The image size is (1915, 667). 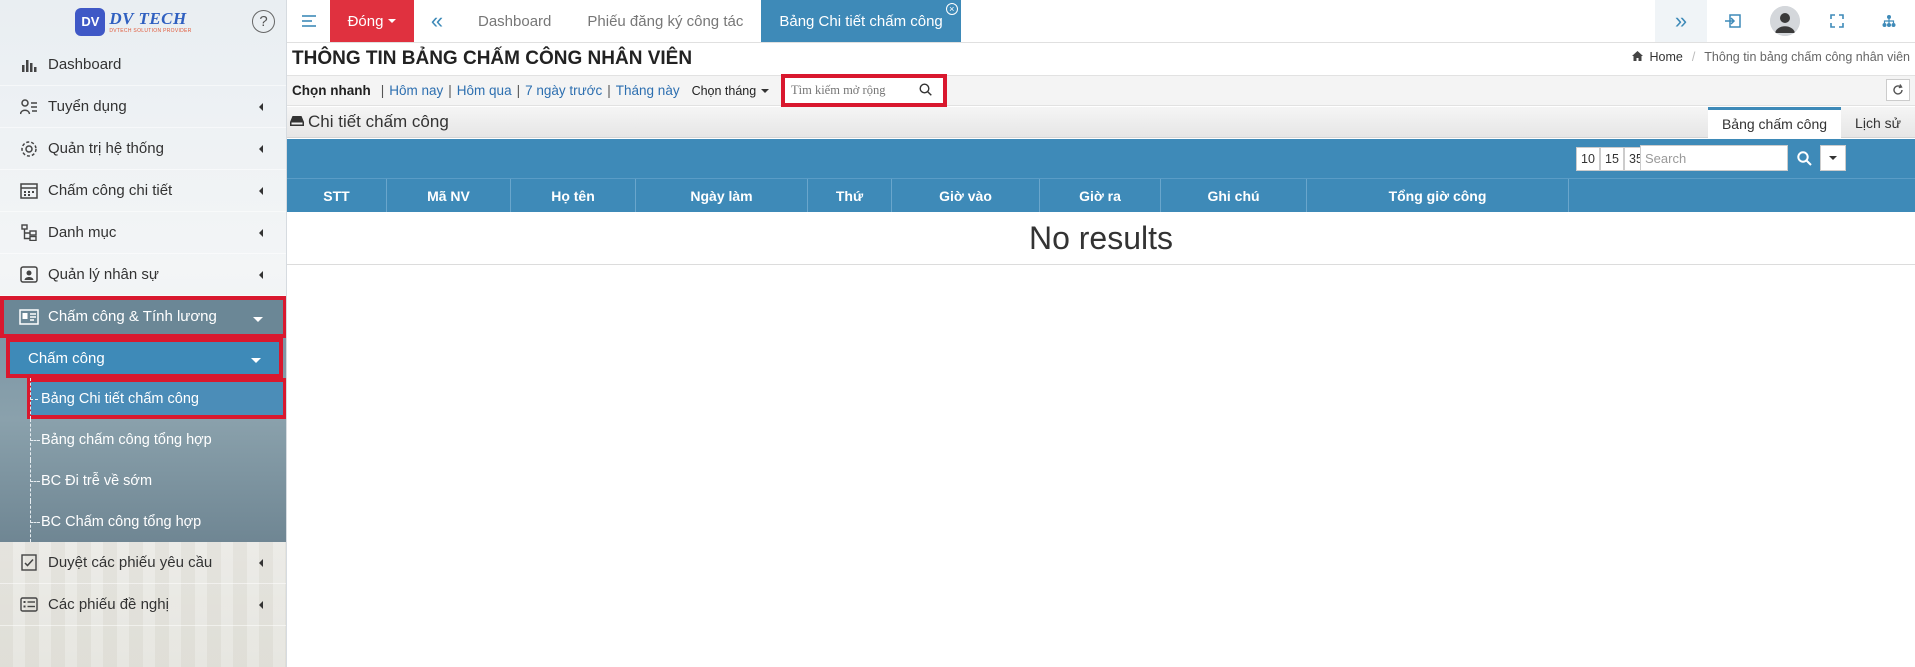 What do you see at coordinates (1837, 21) in the screenshot?
I see `fullscreen-icon` at bounding box center [1837, 21].